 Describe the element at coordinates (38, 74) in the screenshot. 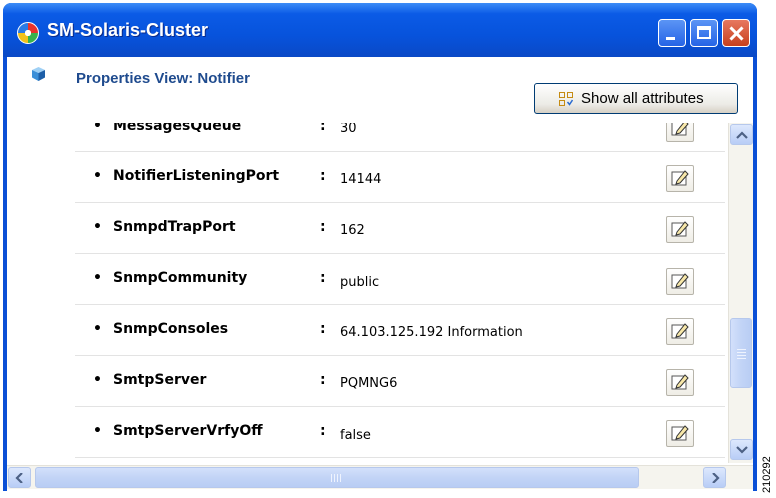

I see `cube-icon` at that location.